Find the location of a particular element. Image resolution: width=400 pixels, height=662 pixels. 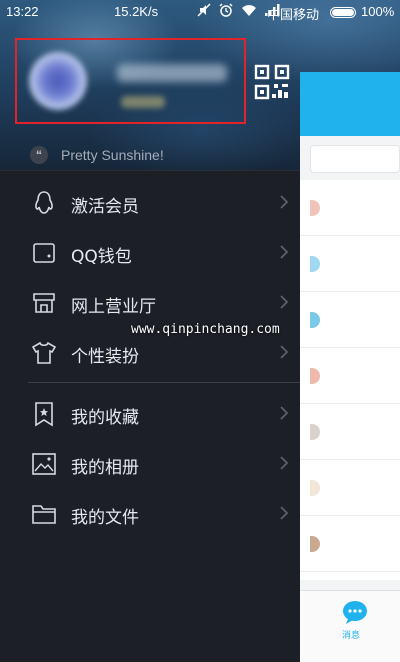

status-carrier: 中国移动 is located at coordinates (293, 14).